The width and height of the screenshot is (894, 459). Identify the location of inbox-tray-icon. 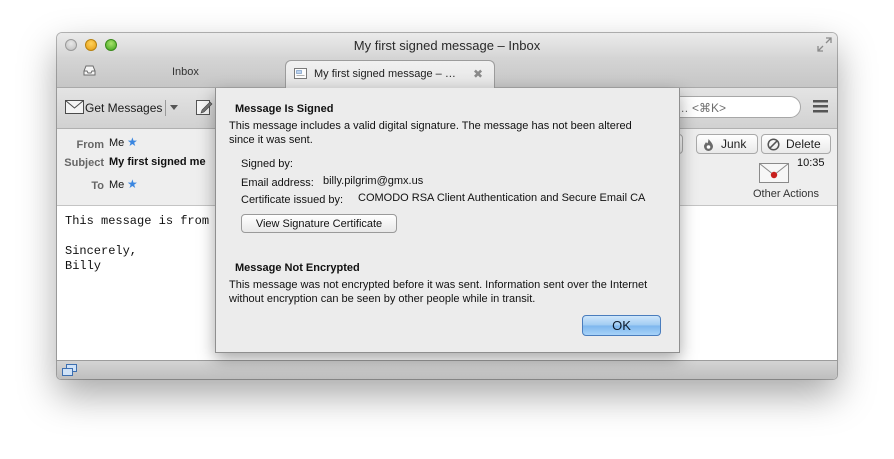
(89, 70).